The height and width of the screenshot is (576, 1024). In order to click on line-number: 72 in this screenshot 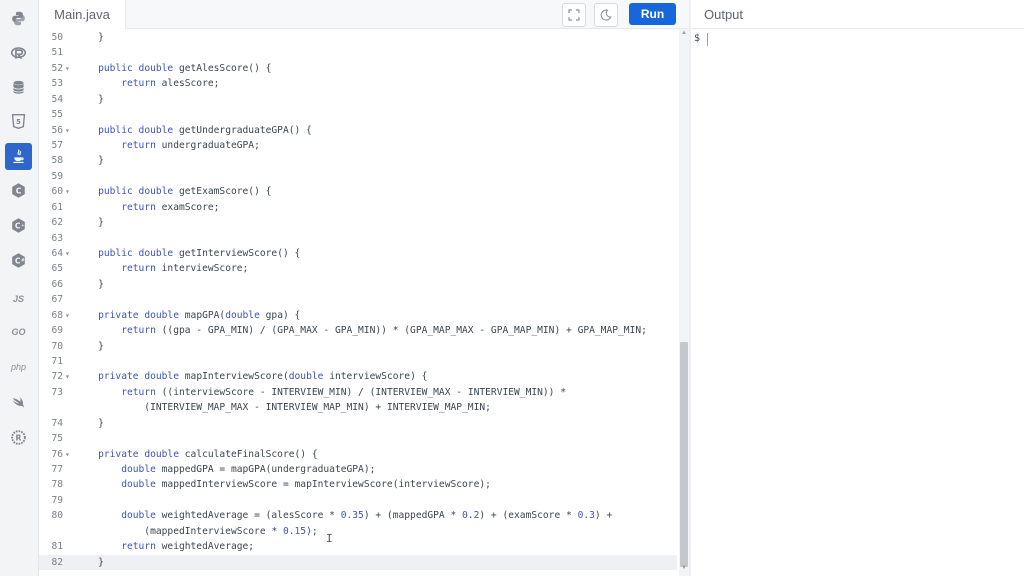, I will do `click(57, 377)`.